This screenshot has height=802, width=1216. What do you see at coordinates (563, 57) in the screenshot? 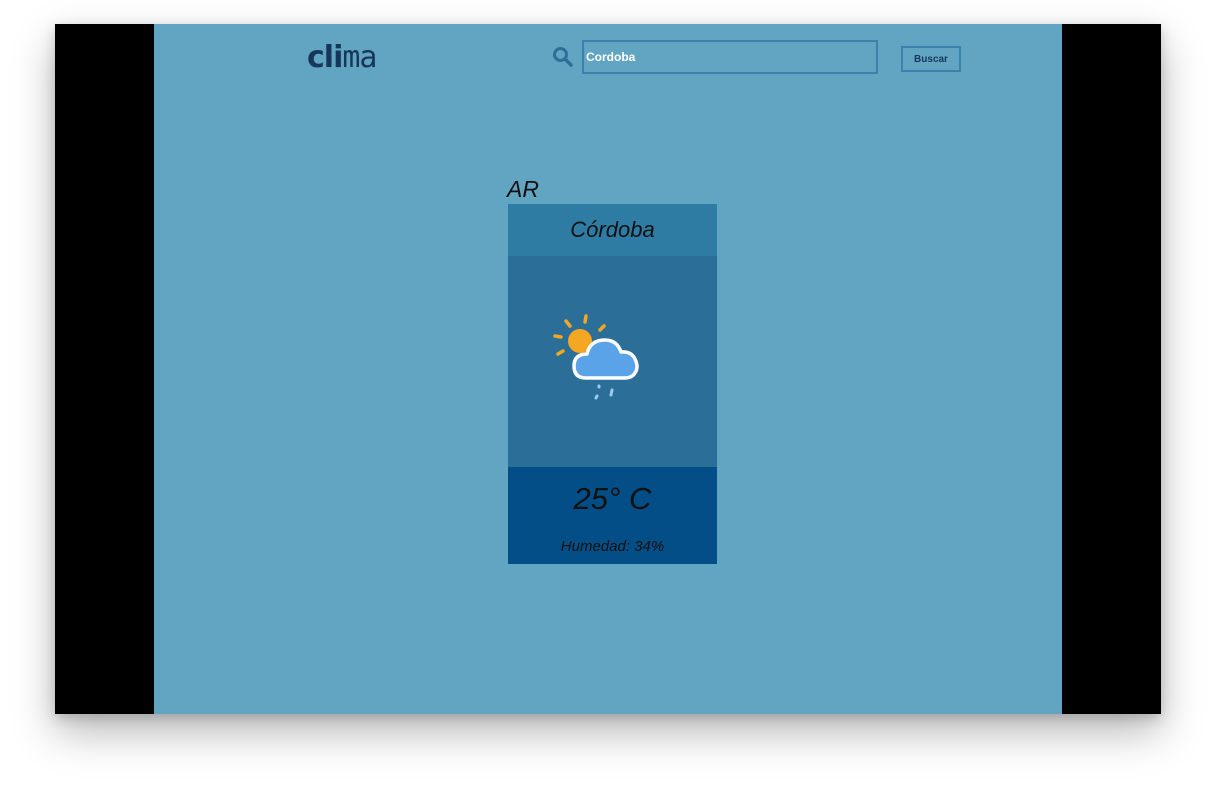
I see `search-icon` at bounding box center [563, 57].